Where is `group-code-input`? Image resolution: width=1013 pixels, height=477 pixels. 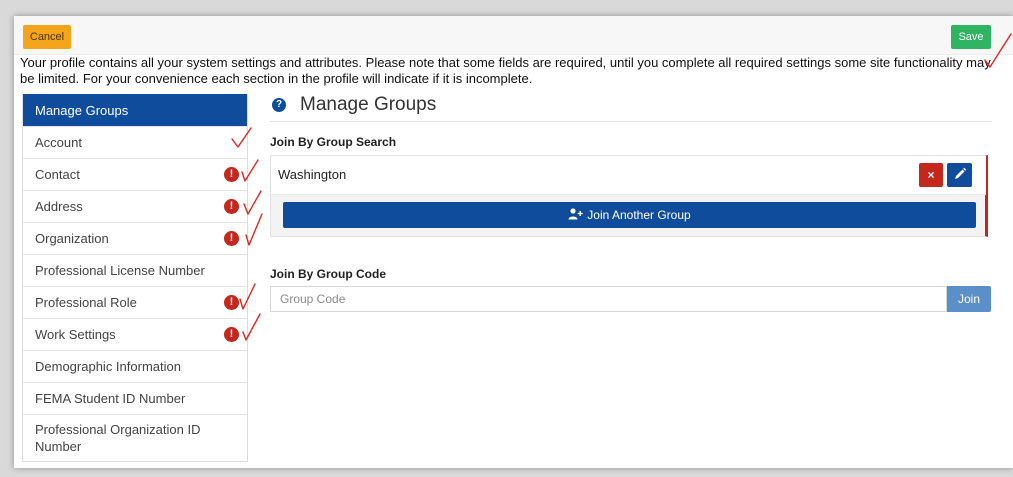
group-code-input is located at coordinates (608, 299).